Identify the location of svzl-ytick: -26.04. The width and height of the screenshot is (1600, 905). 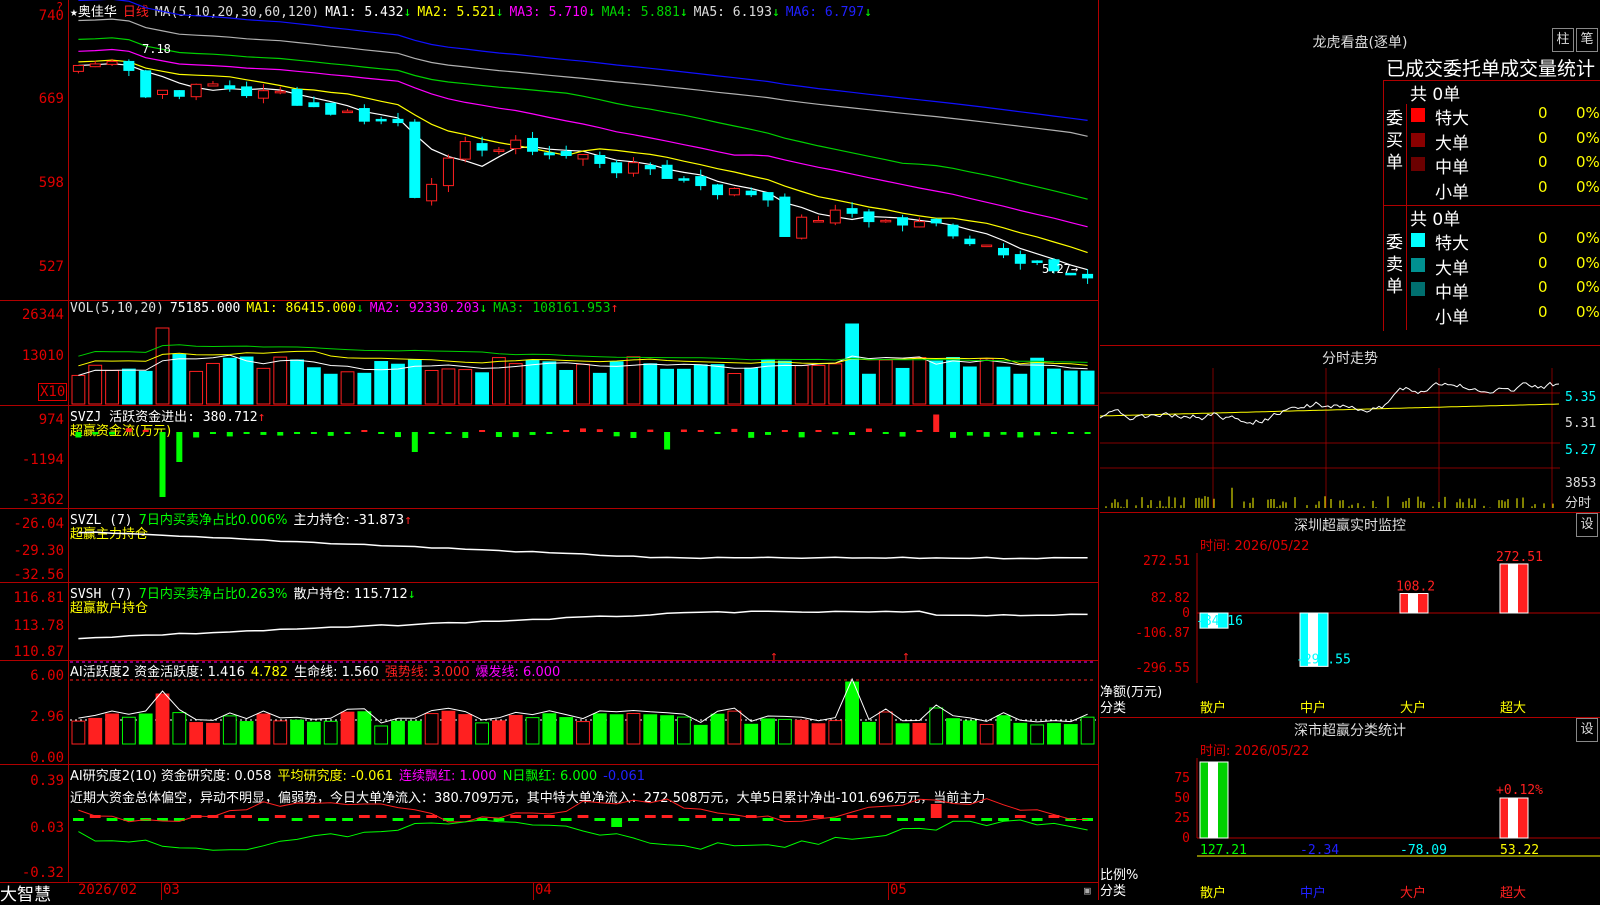
(38, 524).